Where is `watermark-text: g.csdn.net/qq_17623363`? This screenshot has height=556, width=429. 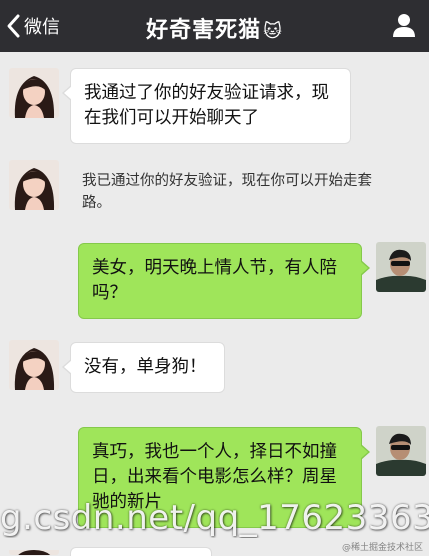
watermark-text: g.csdn.net/qq_17623363 is located at coordinates (214, 518).